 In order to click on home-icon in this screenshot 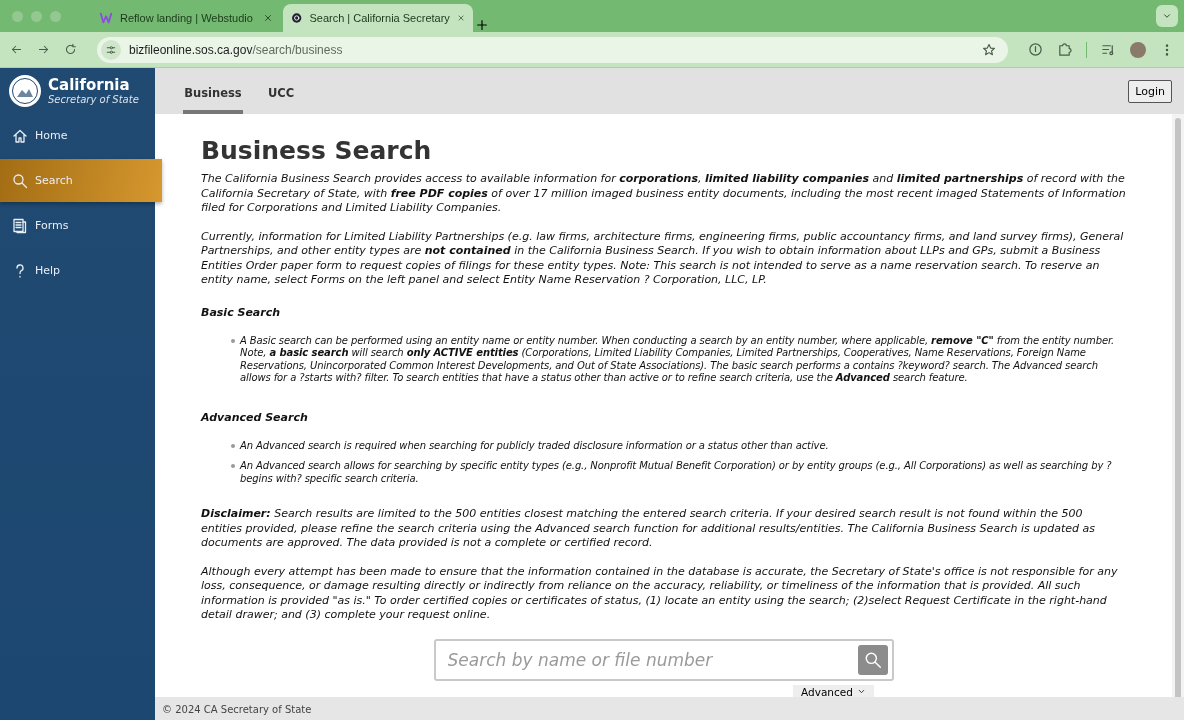, I will do `click(20, 135)`.